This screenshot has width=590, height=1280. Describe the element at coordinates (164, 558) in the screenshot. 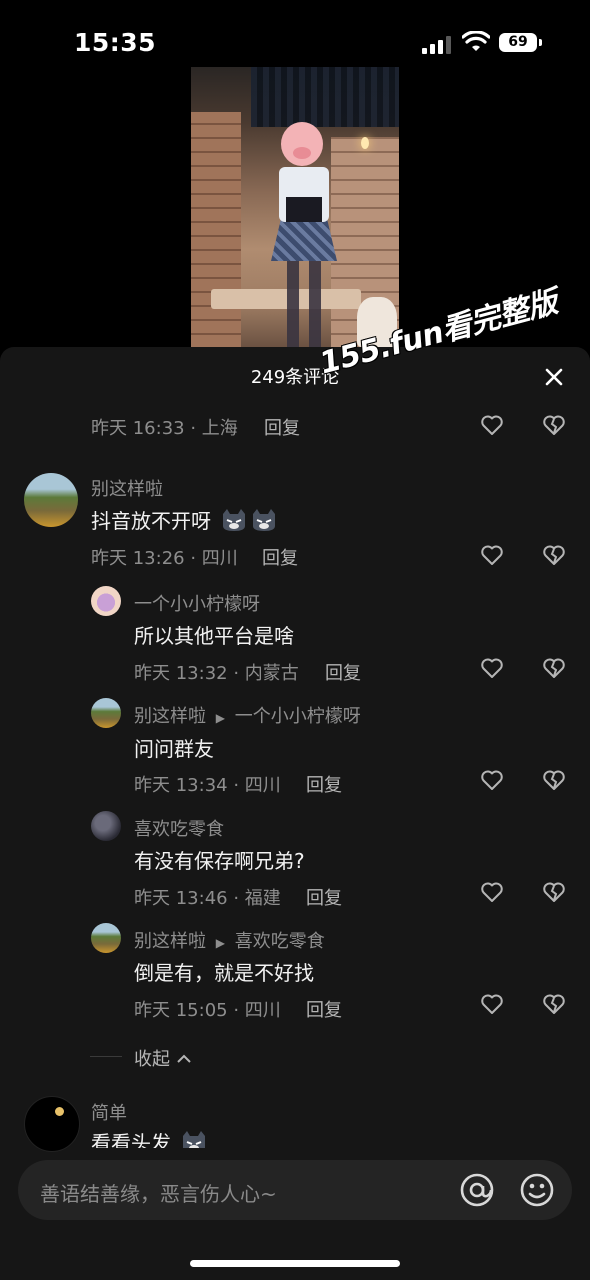

I see `comment-meta: 昨天 13:26 · 四川` at that location.